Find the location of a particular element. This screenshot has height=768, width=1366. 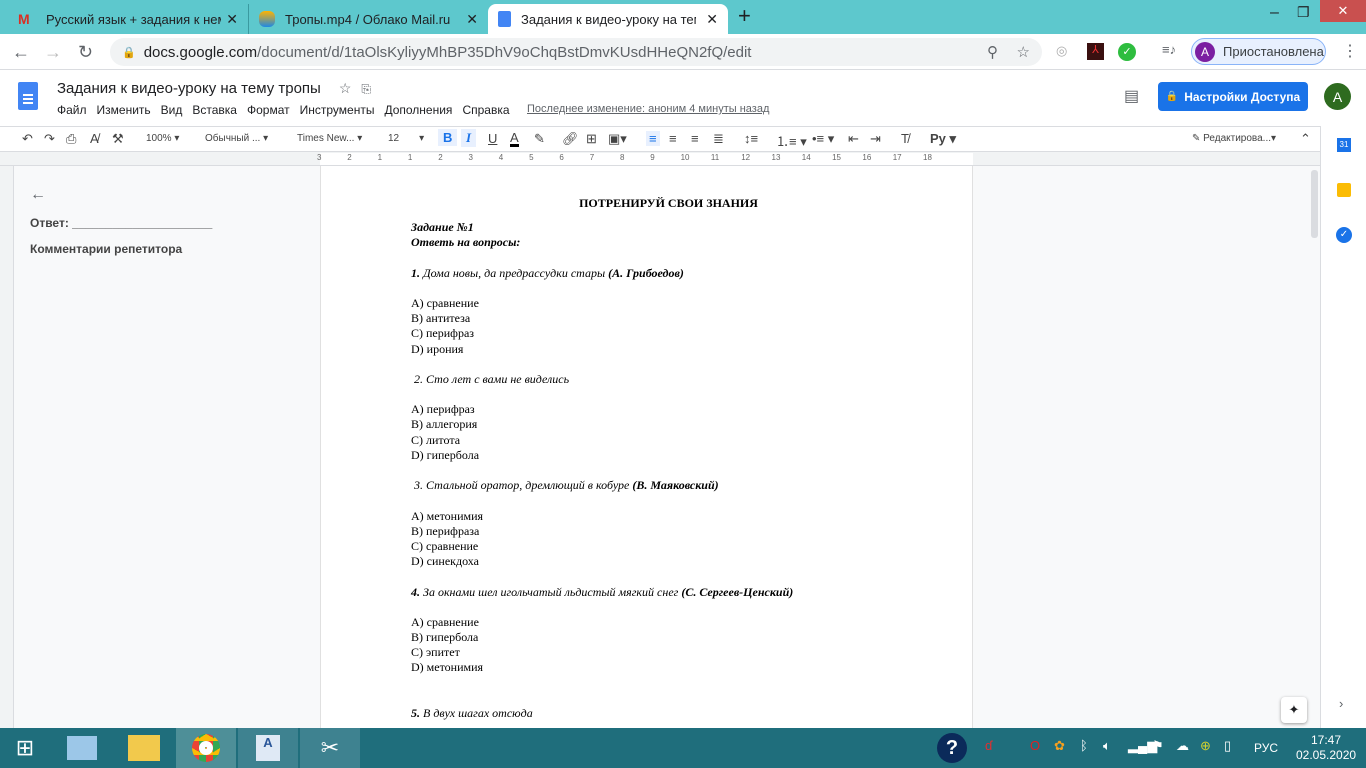

document-line: А) сравнение is located at coordinates (681, 303).